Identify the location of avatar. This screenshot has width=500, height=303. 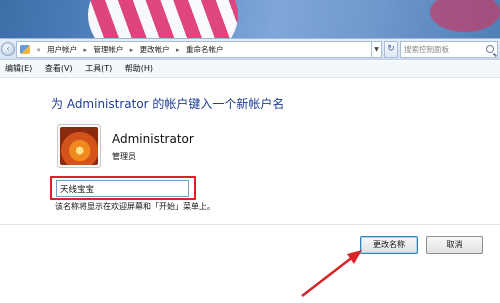
(79, 146).